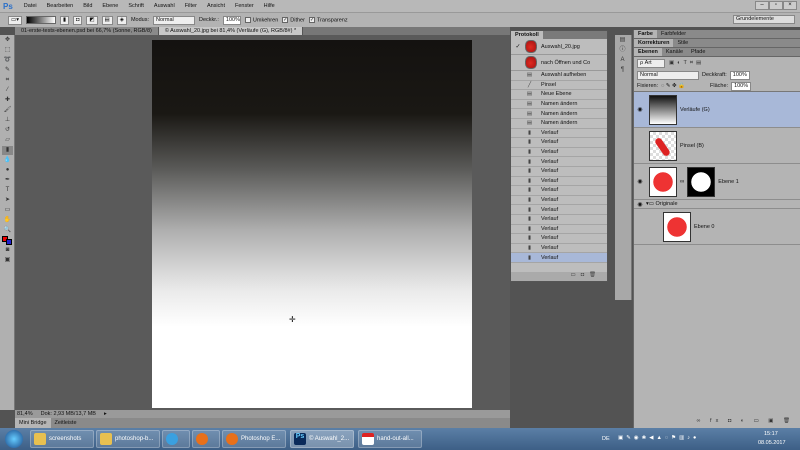  Describe the element at coordinates (527, 35) in the screenshot. I see `history-title: Protokoll` at that location.